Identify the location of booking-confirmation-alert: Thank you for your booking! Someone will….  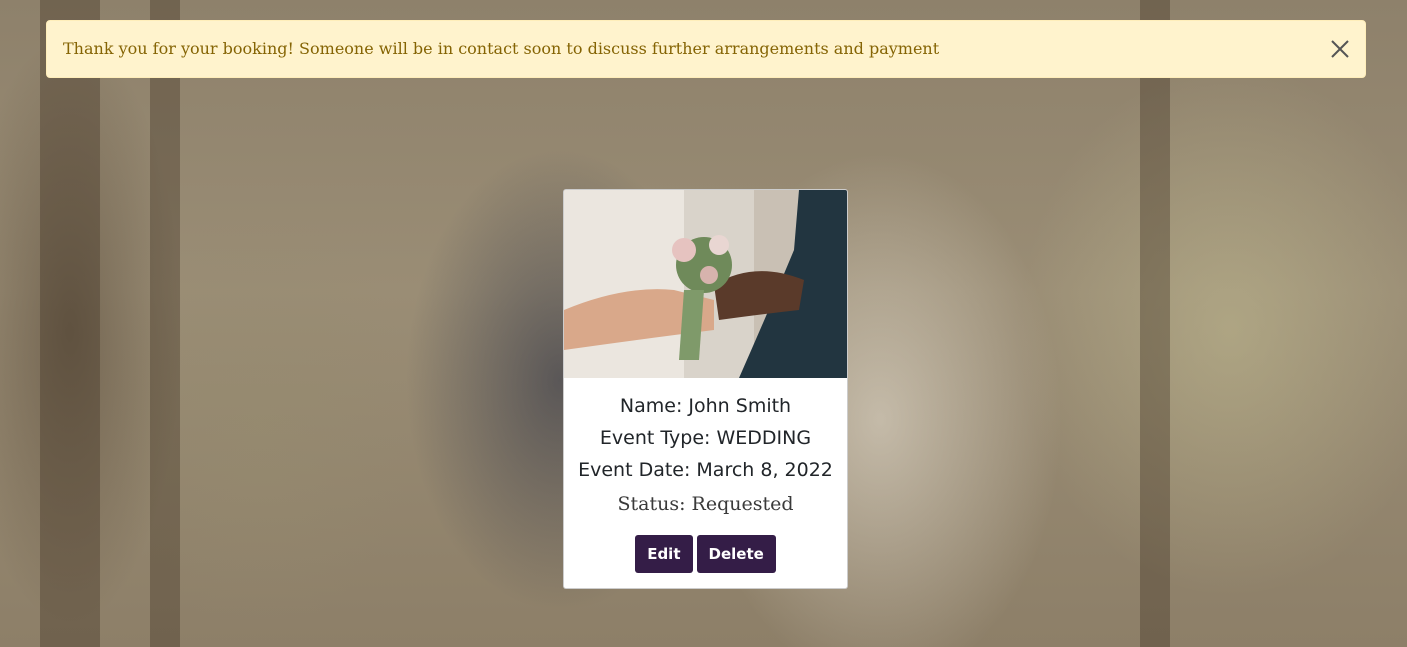
(706, 49).